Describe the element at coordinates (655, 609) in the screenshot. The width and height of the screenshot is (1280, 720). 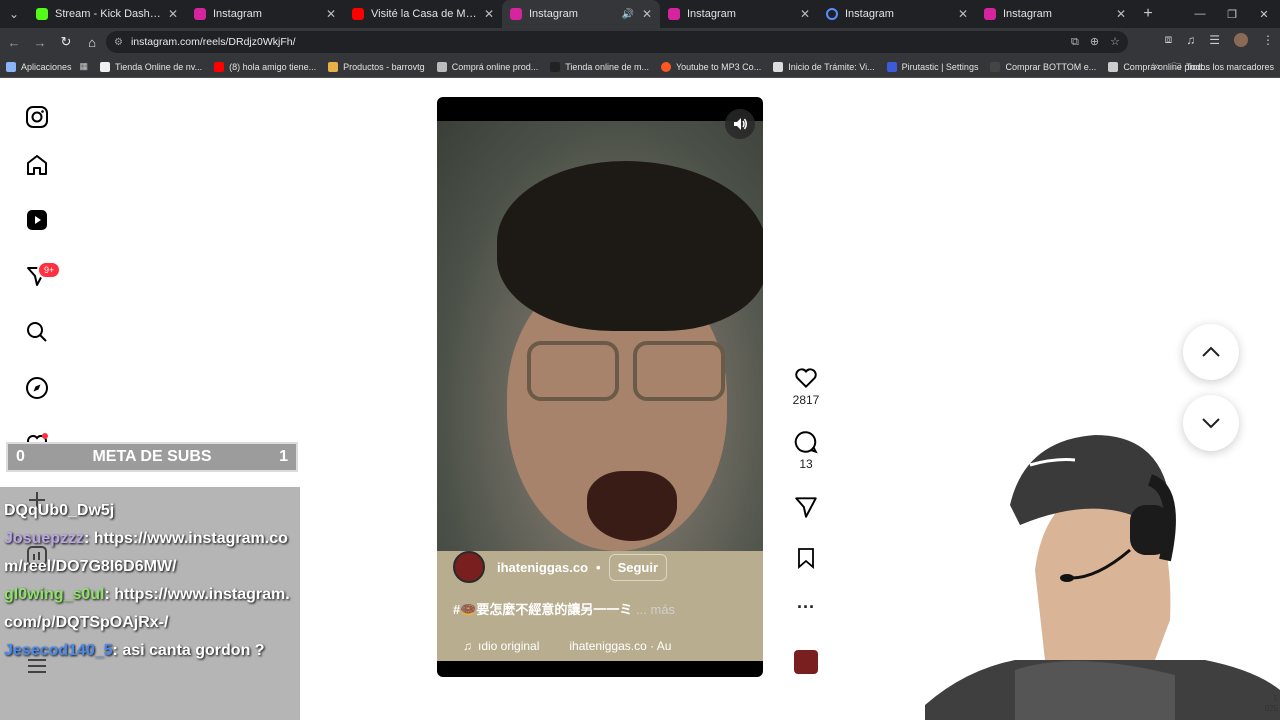
I see `caption-more-link: ... más` at that location.